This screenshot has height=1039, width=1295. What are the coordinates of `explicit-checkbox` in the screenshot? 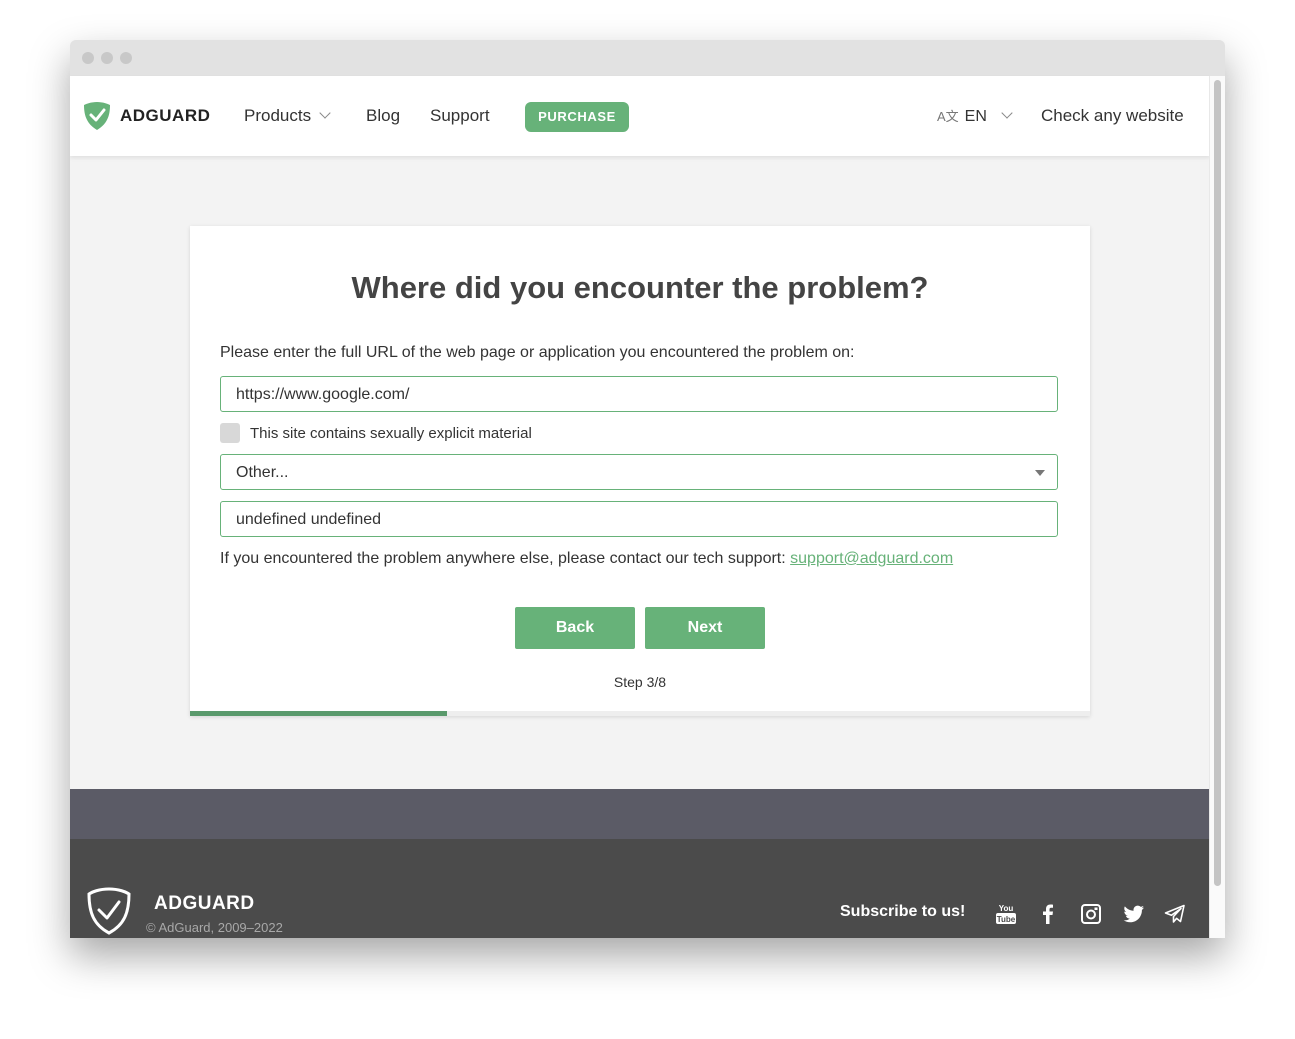 It's located at (230, 433).